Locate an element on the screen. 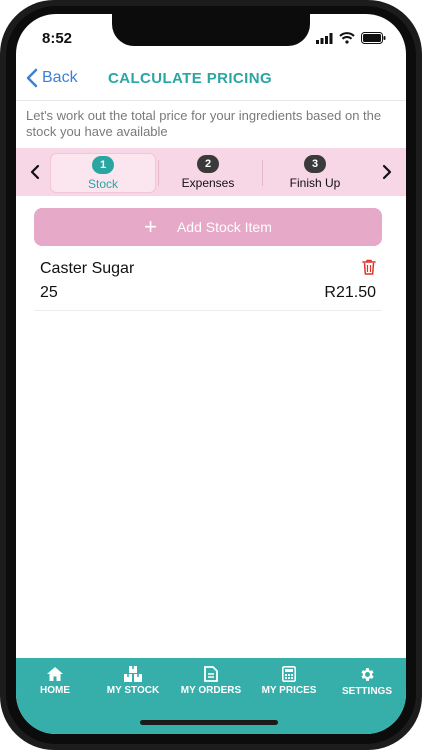 This screenshot has width=422, height=750. tab-settings: SETTINGS is located at coordinates (367, 696).